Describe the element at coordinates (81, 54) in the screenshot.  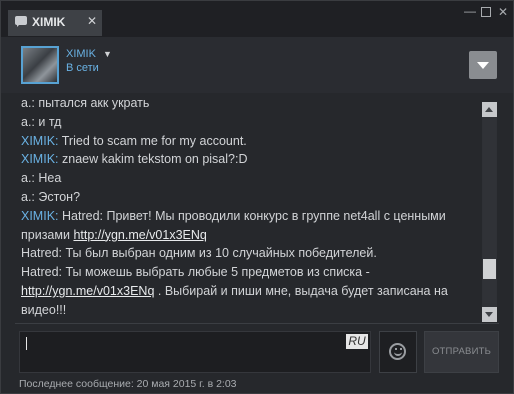
I see `friend-name: XIMIK` at that location.